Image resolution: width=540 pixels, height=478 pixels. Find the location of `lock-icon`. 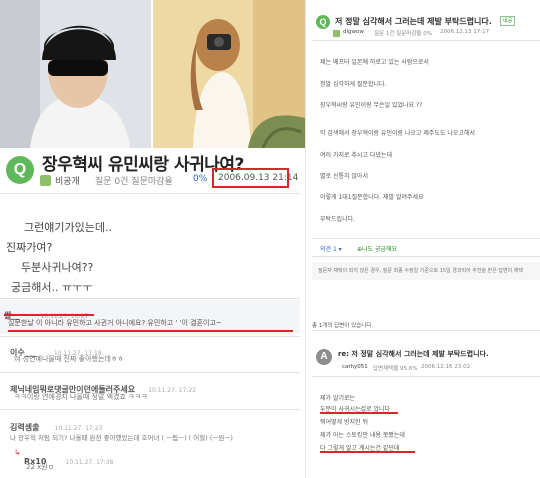

lock-icon is located at coordinates (45, 180).